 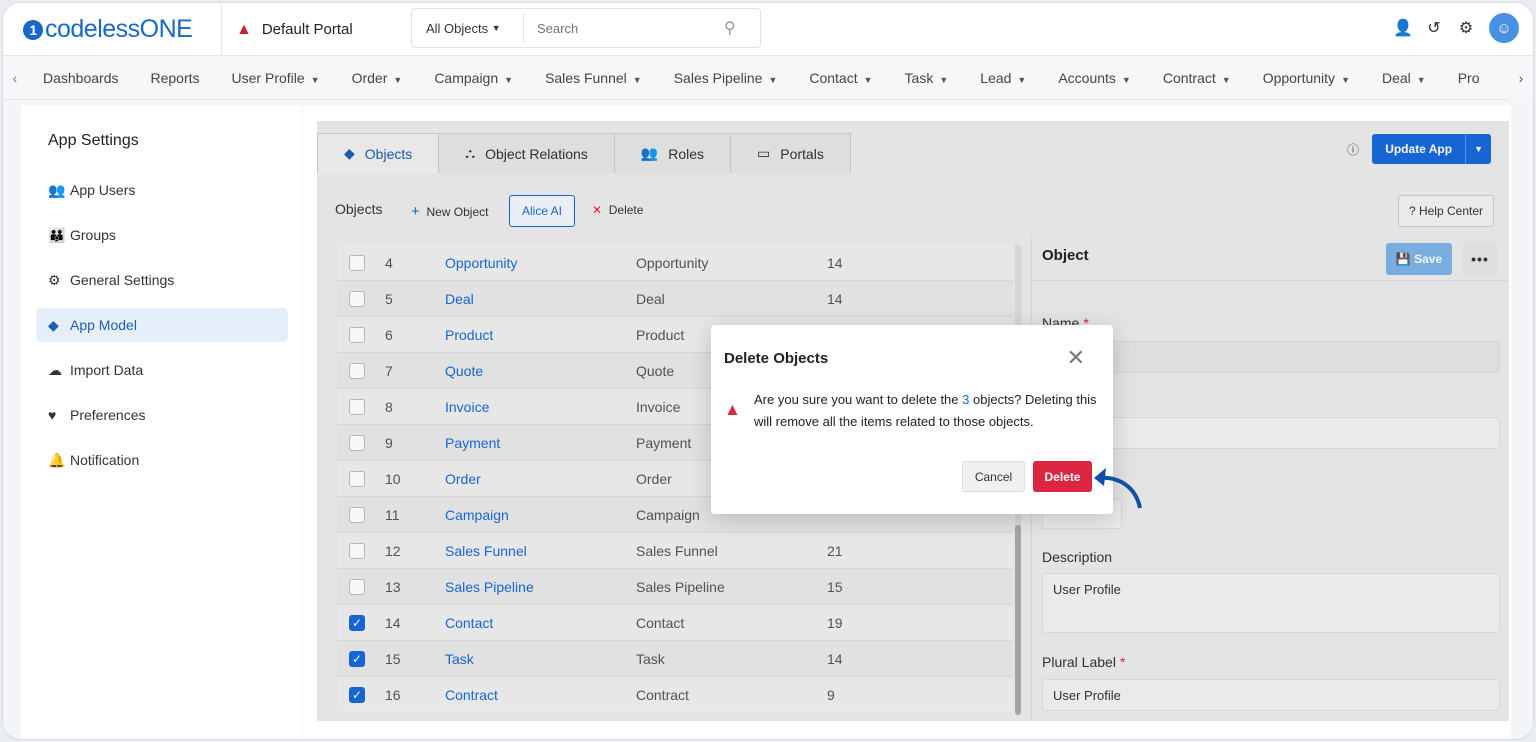 I want to click on nav-item-label: Lead, so click(x=996, y=77).